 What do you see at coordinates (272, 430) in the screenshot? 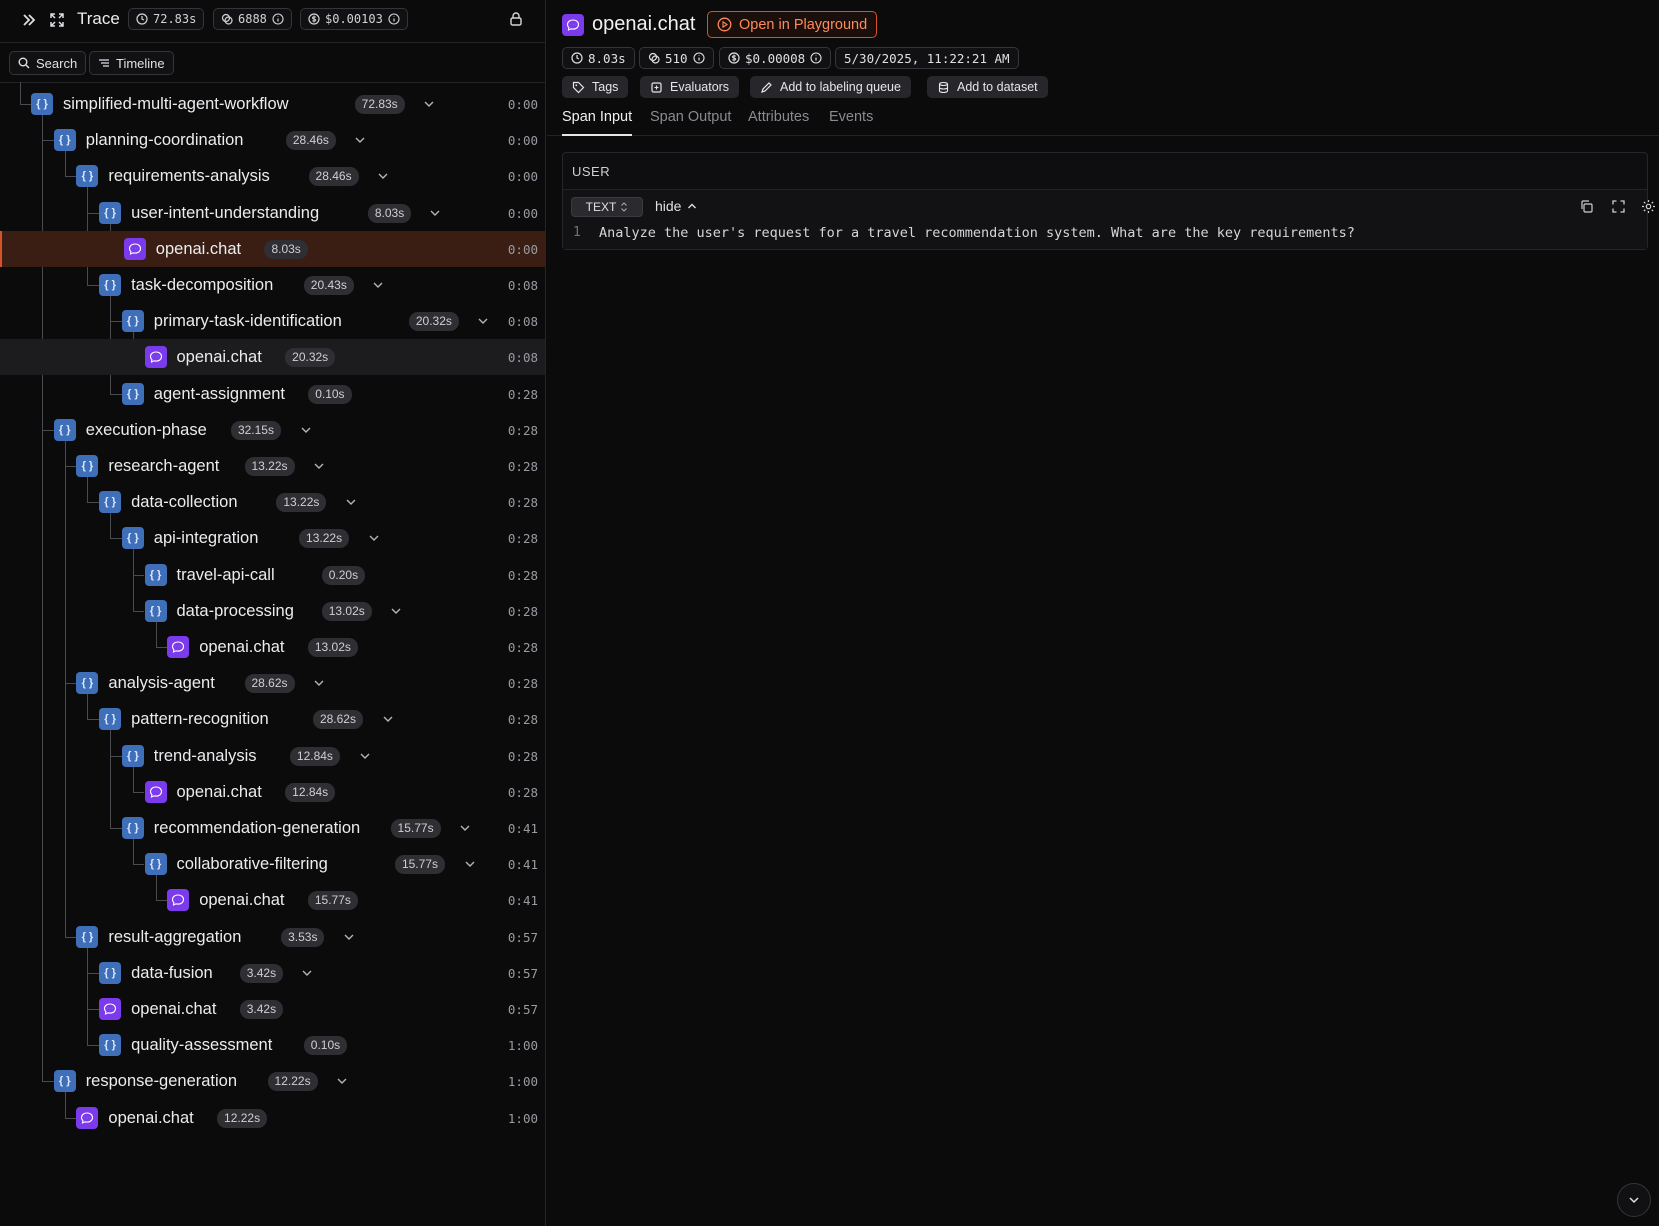
I see `span-row: { } execution-phase 32.15s 0:28` at bounding box center [272, 430].